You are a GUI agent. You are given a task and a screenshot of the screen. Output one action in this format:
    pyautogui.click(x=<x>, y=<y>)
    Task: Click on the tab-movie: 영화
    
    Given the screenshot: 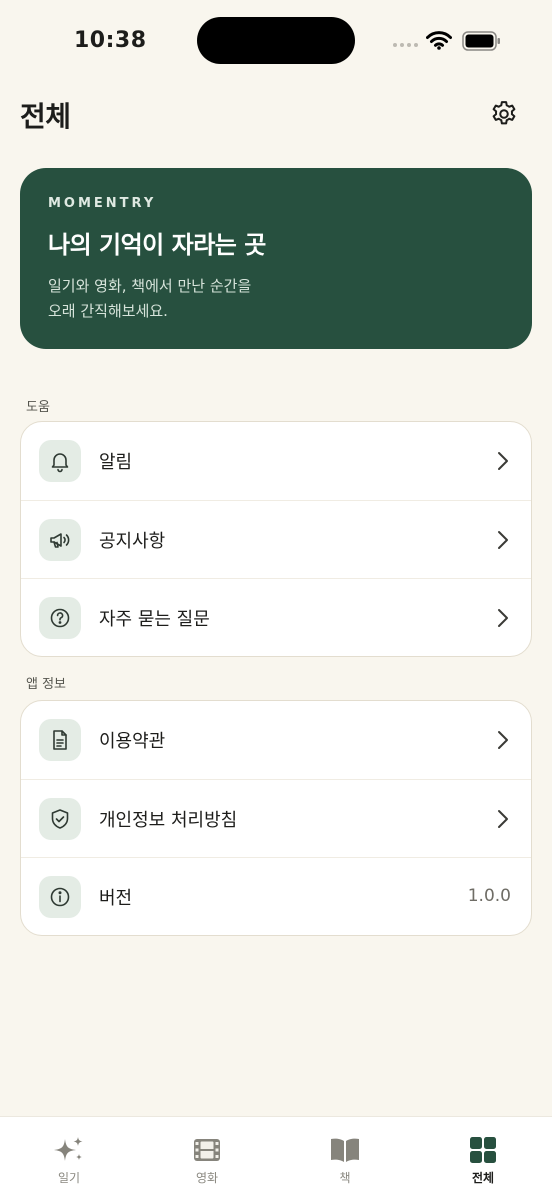 What is the action you would take?
    pyautogui.click(x=207, y=1158)
    